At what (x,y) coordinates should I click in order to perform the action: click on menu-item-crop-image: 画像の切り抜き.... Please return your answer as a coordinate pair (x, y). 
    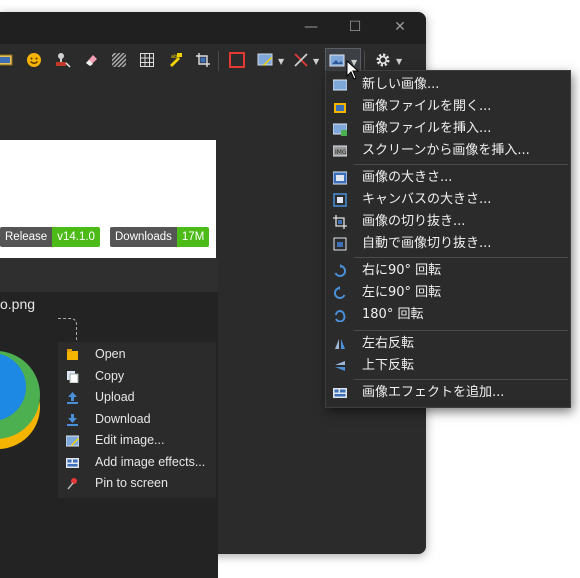
    Looking at the image, I should click on (448, 222).